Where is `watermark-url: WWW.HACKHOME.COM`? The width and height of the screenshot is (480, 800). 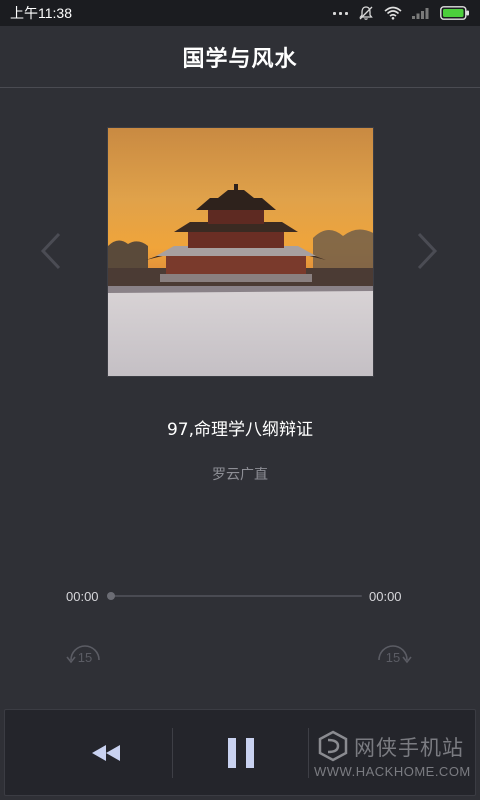 watermark-url: WWW.HACKHOME.COM is located at coordinates (392, 771).